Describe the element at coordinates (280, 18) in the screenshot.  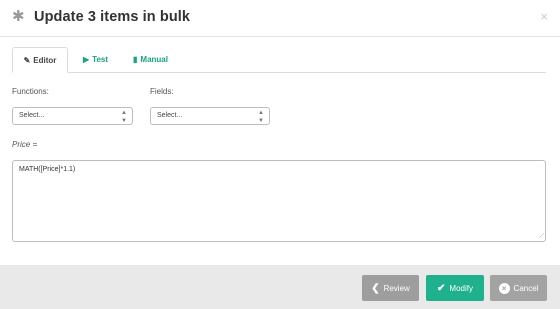
I see `modal-header: ✱ Update 3 items in bulk ×` at that location.